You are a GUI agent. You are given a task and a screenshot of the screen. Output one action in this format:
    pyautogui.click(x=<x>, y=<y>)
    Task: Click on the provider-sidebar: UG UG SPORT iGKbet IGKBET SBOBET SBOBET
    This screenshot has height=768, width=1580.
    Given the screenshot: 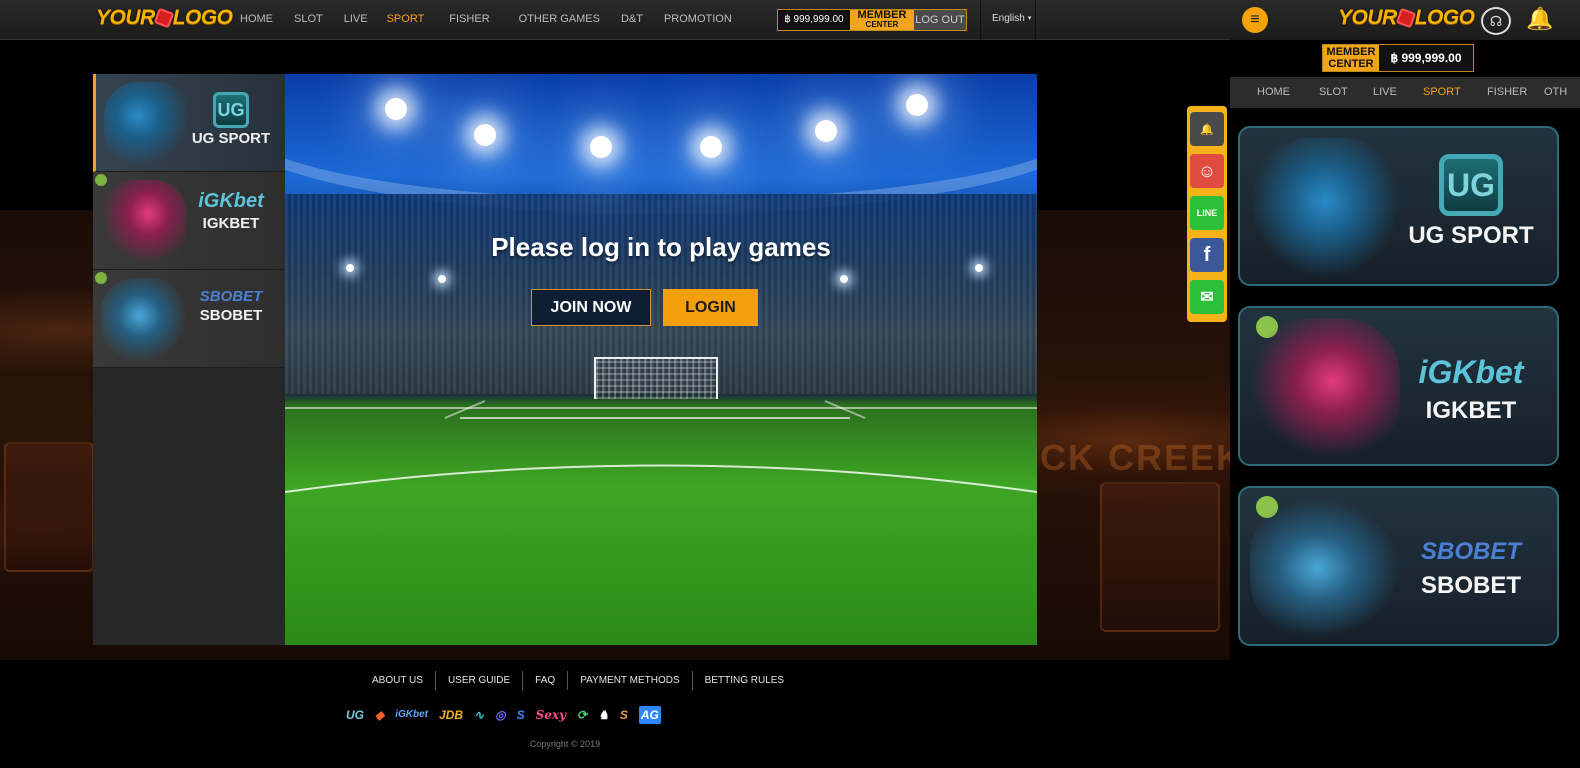 What is the action you would take?
    pyautogui.click(x=189, y=359)
    